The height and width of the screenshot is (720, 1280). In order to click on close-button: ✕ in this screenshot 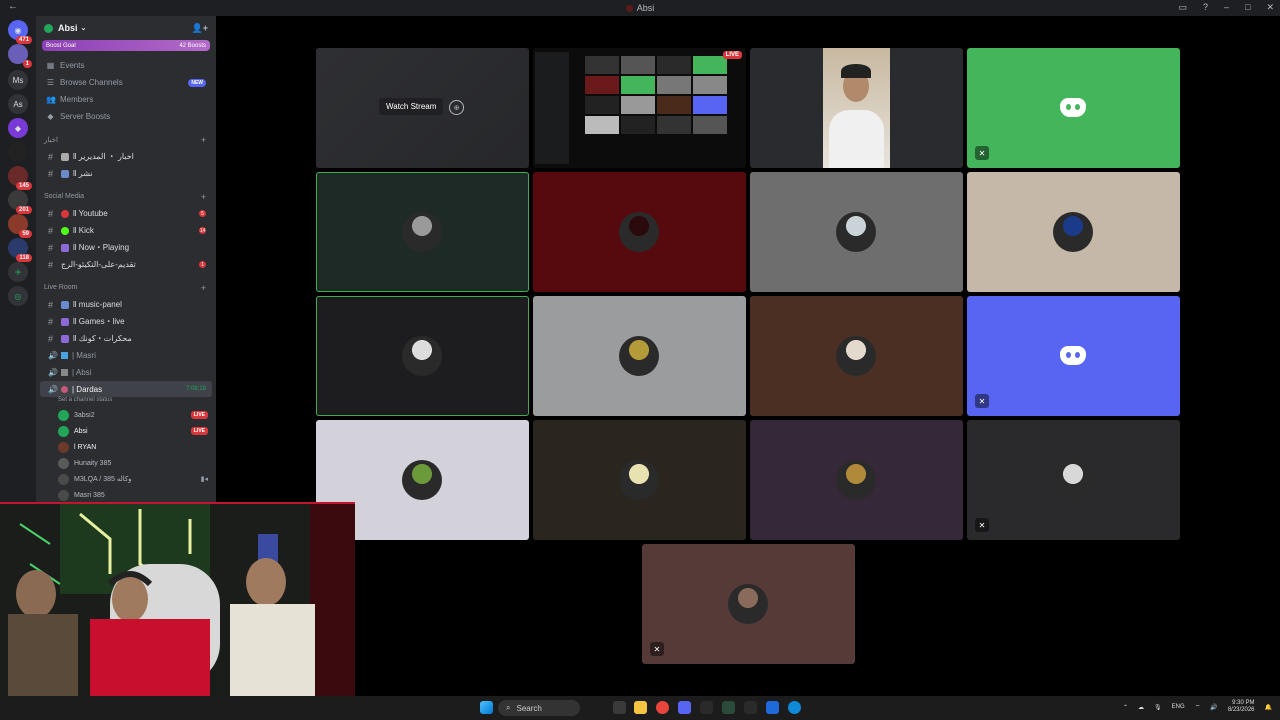, I will do `click(1270, 7)`.